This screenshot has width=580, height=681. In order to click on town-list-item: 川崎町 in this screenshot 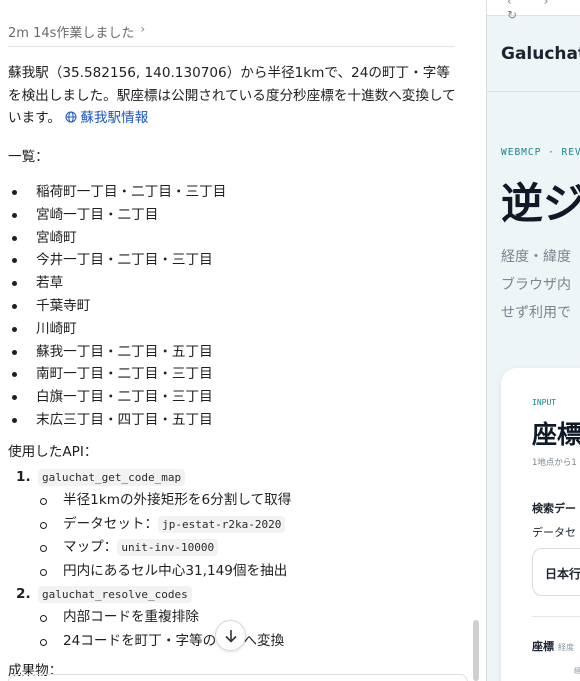, I will do `click(113, 329)`.